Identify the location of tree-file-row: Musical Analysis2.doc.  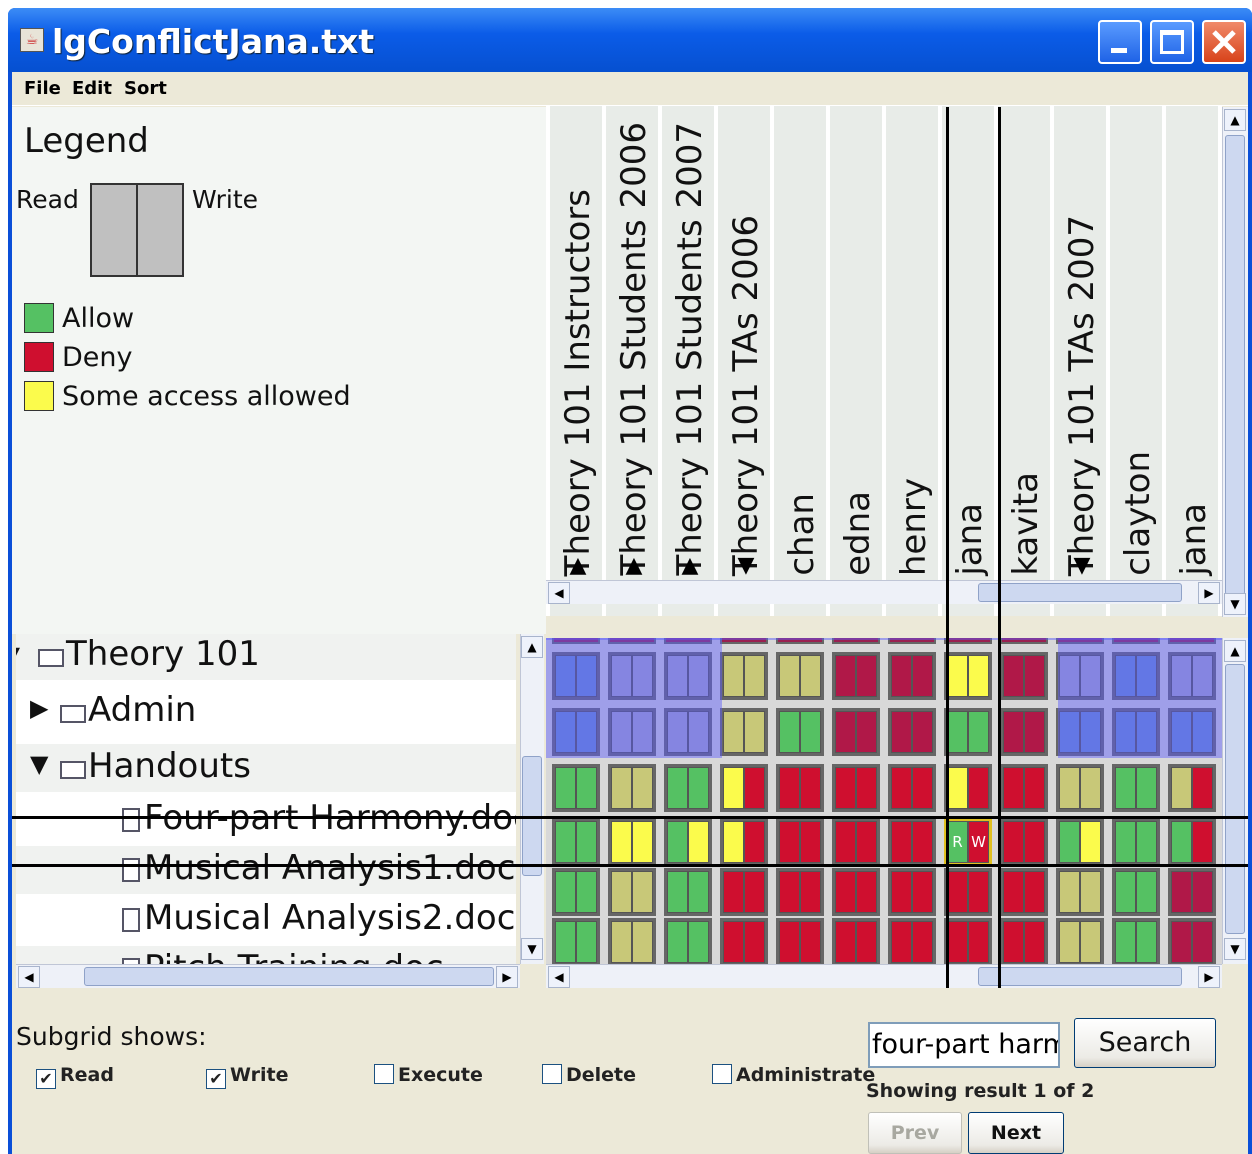
(266, 920).